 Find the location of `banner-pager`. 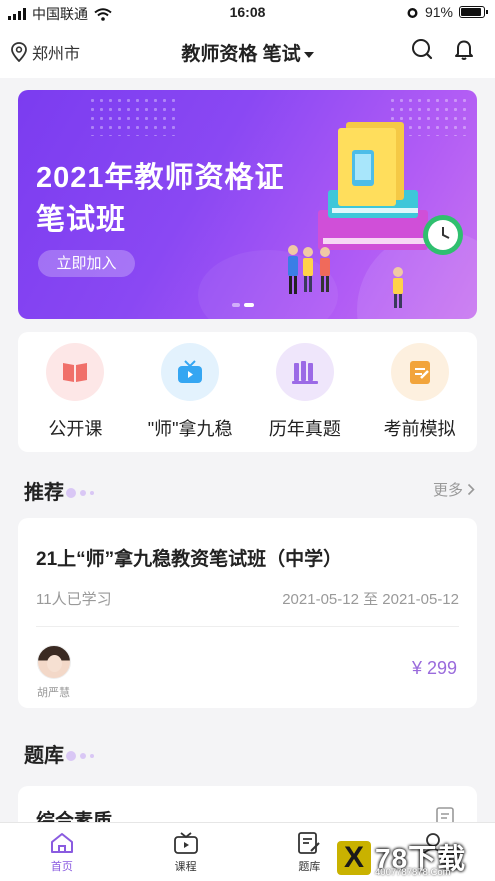

banner-pager is located at coordinates (243, 305).